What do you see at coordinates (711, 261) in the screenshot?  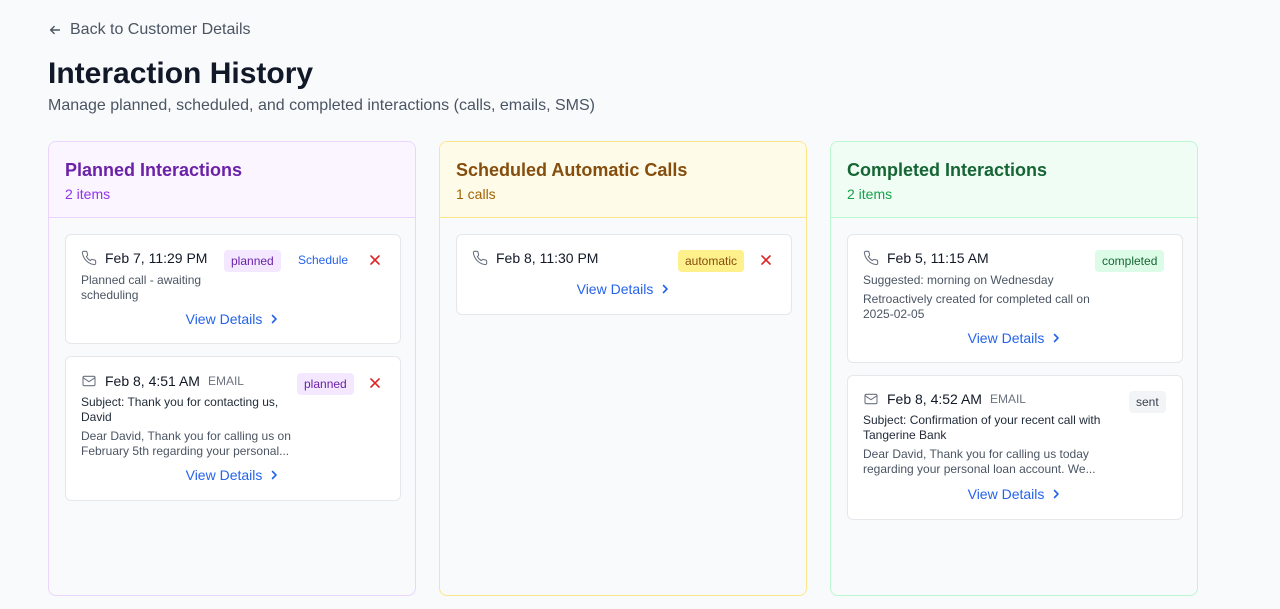 I see `status-badge: automatic` at bounding box center [711, 261].